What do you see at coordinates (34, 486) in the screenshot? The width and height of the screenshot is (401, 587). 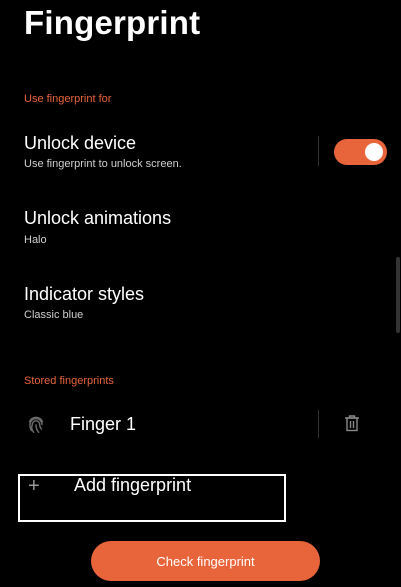 I see `plus-icon: +` at bounding box center [34, 486].